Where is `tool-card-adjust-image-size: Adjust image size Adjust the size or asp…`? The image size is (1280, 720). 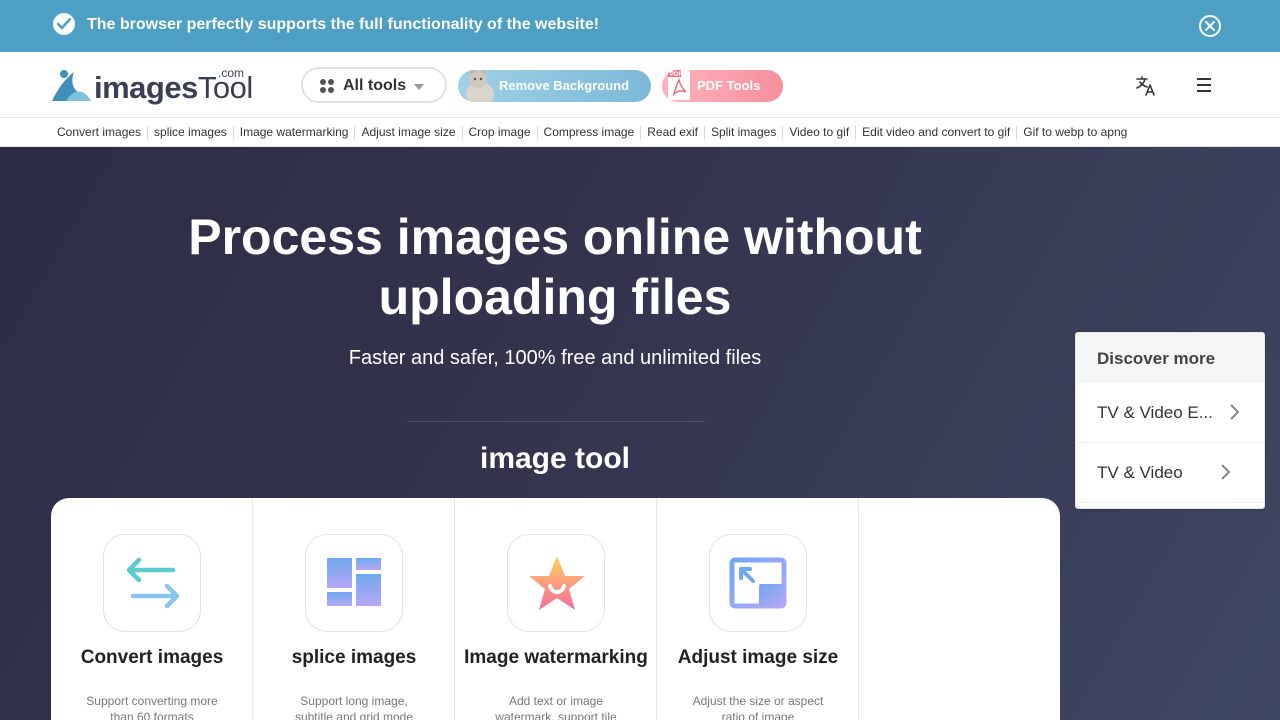
tool-card-adjust-image-size: Adjust image size Adjust the size or asp… is located at coordinates (758, 609).